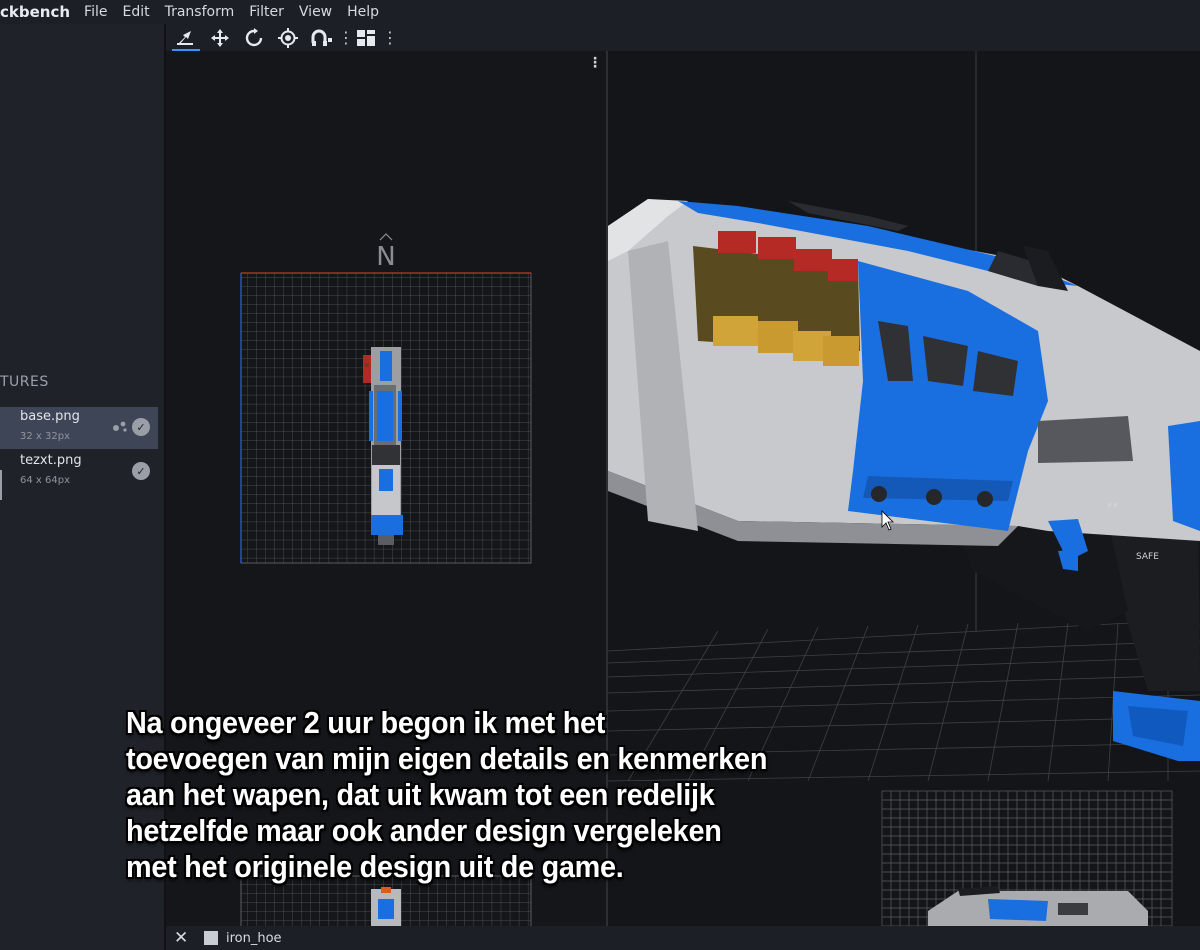 The height and width of the screenshot is (950, 1200). Describe the element at coordinates (211, 938) in the screenshot. I see `project-cube-icon` at that location.